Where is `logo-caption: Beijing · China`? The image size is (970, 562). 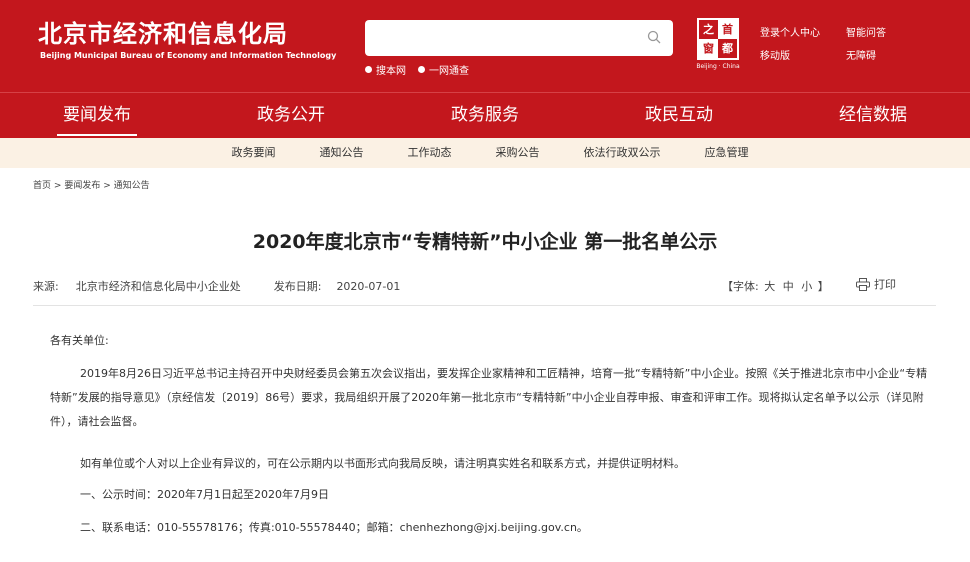 logo-caption: Beijing · China is located at coordinates (718, 66).